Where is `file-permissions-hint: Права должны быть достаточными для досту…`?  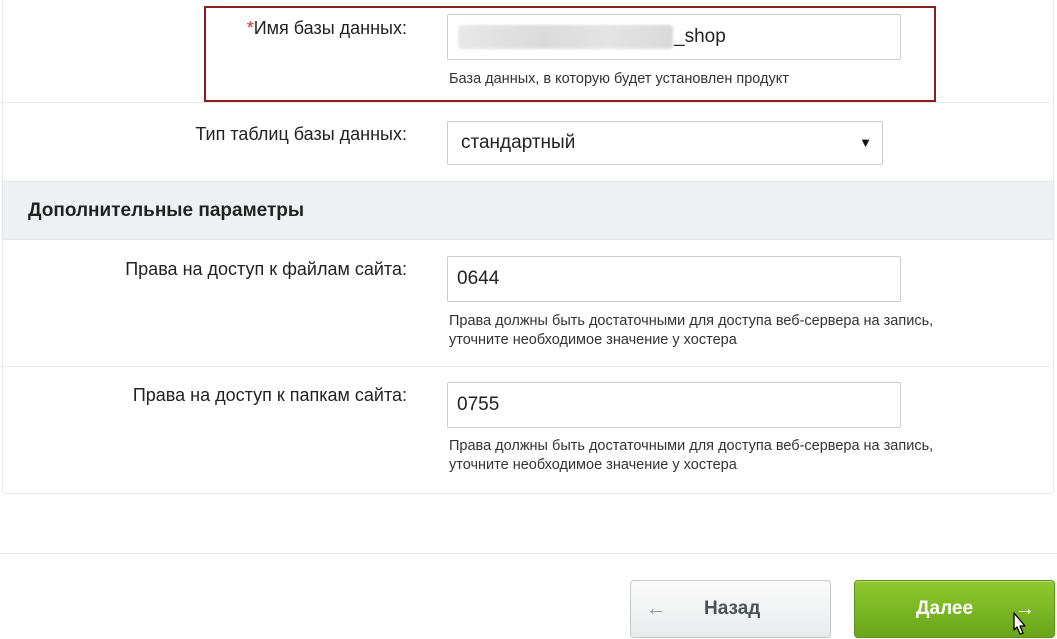
file-permissions-hint: Права должны быть достаточными для досту… is located at coordinates (691, 330).